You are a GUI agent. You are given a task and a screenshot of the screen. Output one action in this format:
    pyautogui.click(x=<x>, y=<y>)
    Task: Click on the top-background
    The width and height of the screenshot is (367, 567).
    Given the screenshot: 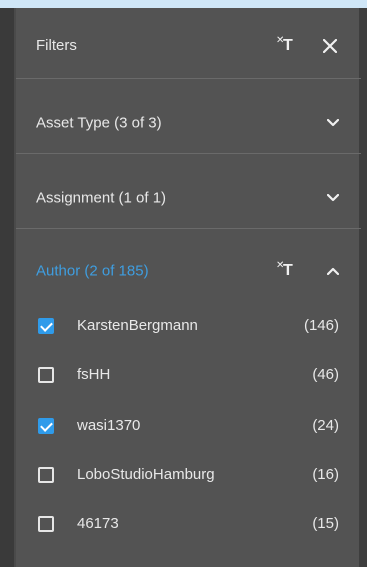 What is the action you would take?
    pyautogui.click(x=183, y=4)
    